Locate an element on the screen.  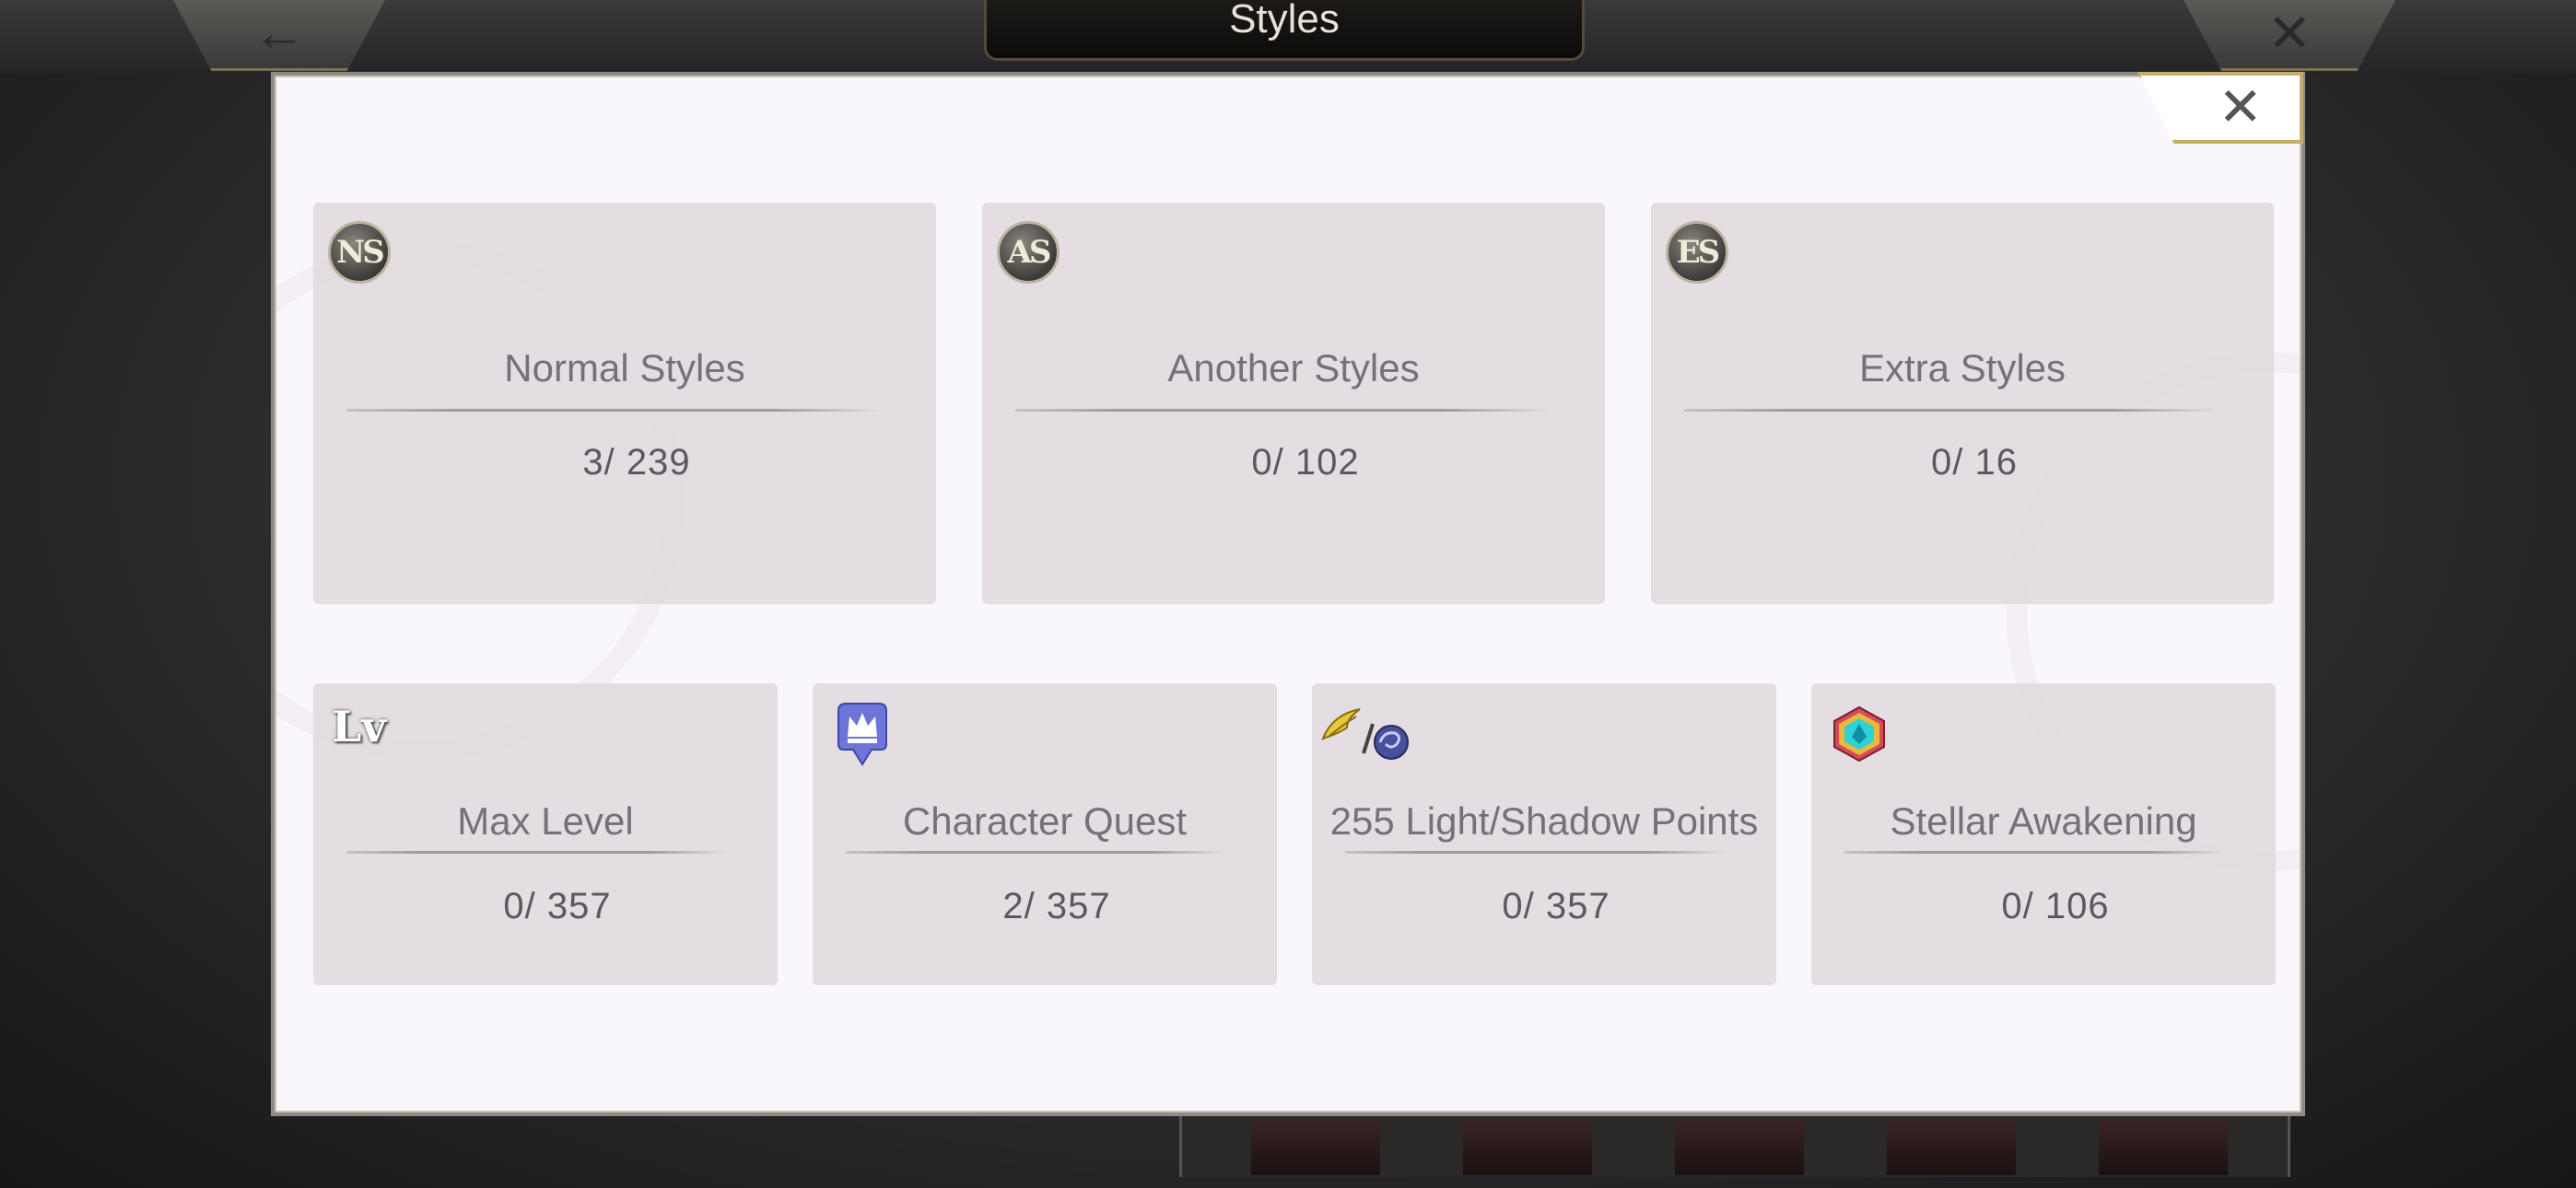
card-character-quest: Character Quest 2/ 357 is located at coordinates (1045, 834).